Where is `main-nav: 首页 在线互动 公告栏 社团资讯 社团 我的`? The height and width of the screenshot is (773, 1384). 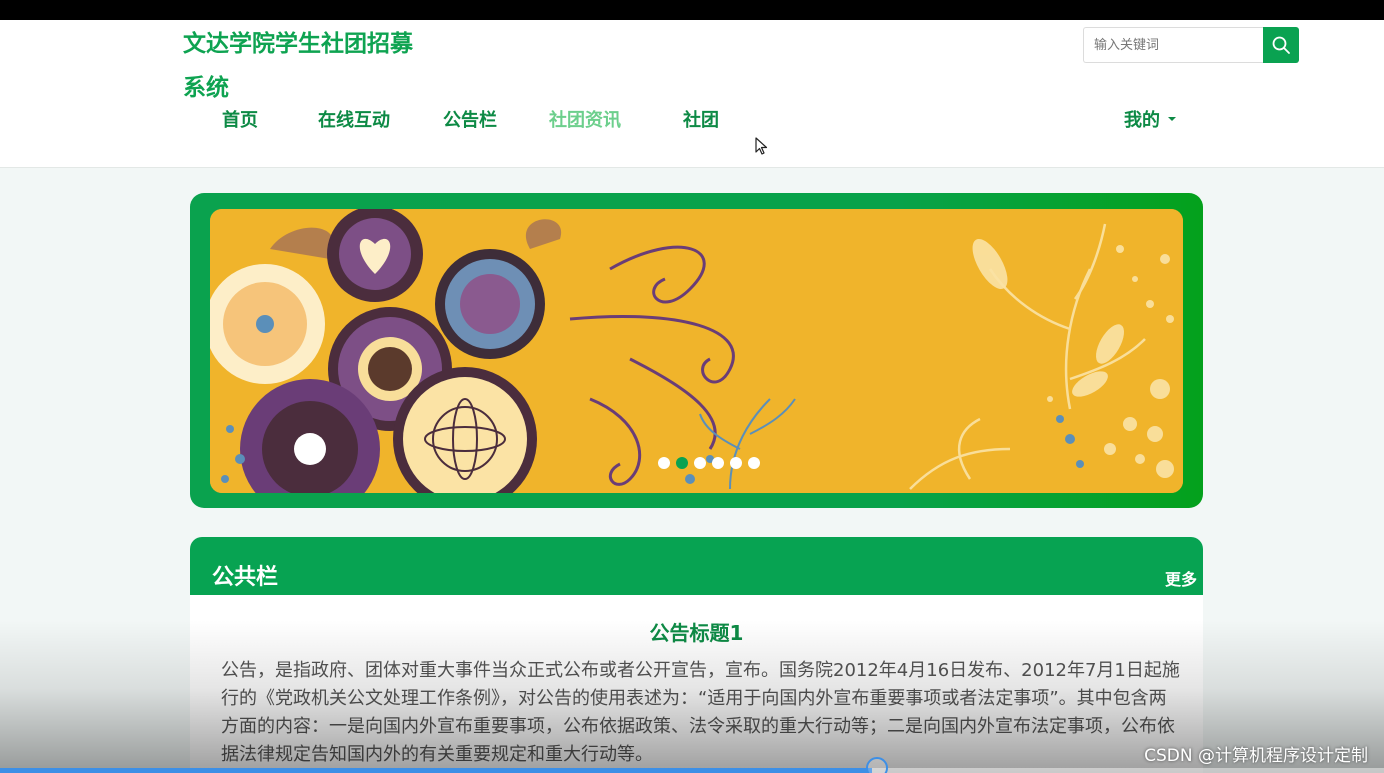 main-nav: 首页 在线互动 公告栏 社团资讯 社团 我的 is located at coordinates (692, 119).